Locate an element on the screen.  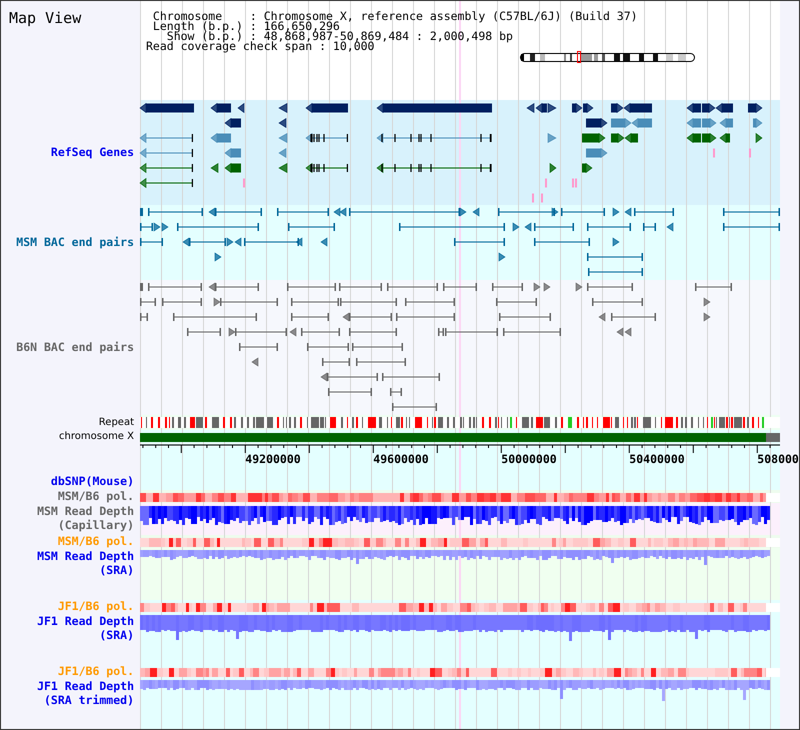
panel-title: Map View is located at coordinates (45, 18).